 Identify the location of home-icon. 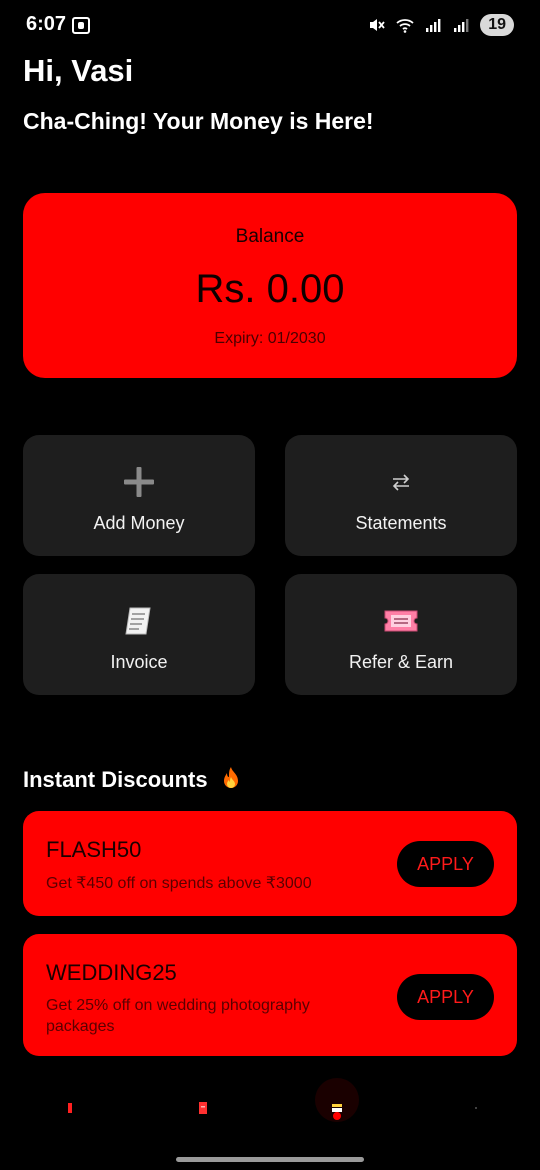
(70, 1108).